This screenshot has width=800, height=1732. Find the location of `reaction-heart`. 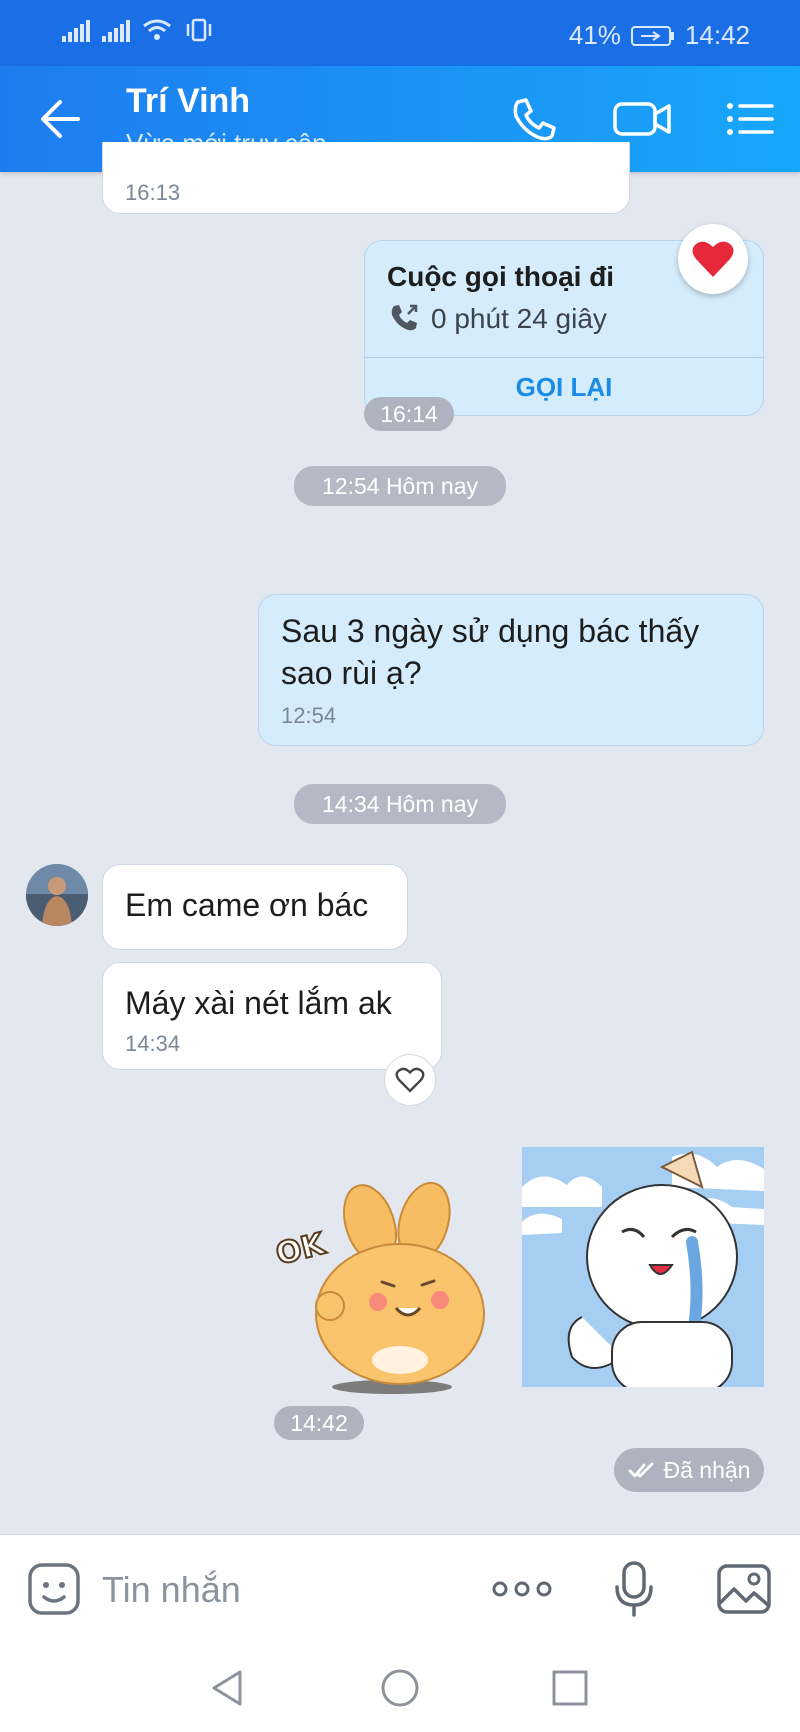

reaction-heart is located at coordinates (713, 259).